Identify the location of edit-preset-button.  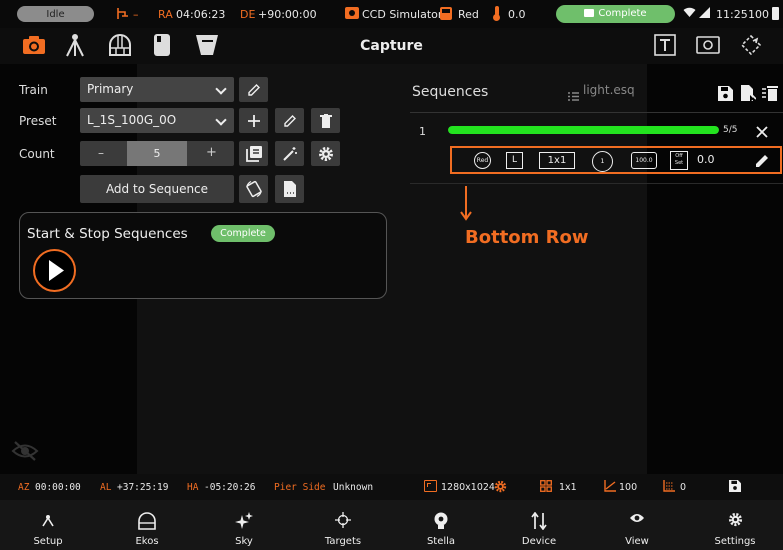
(289, 120).